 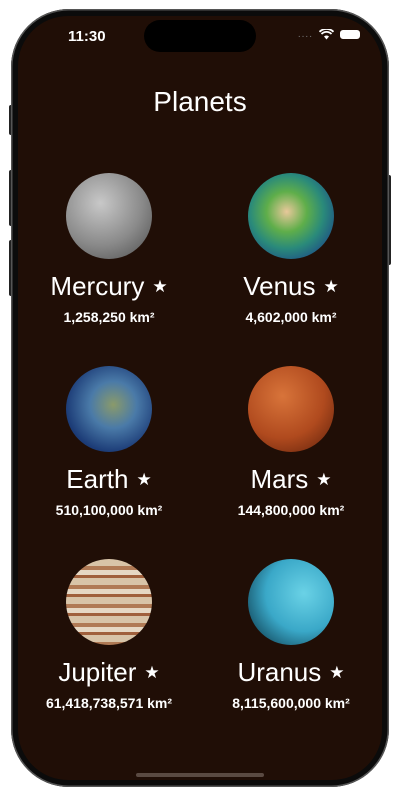 What do you see at coordinates (291, 703) in the screenshot?
I see `planet-area: 8,115,600,000 km²` at bounding box center [291, 703].